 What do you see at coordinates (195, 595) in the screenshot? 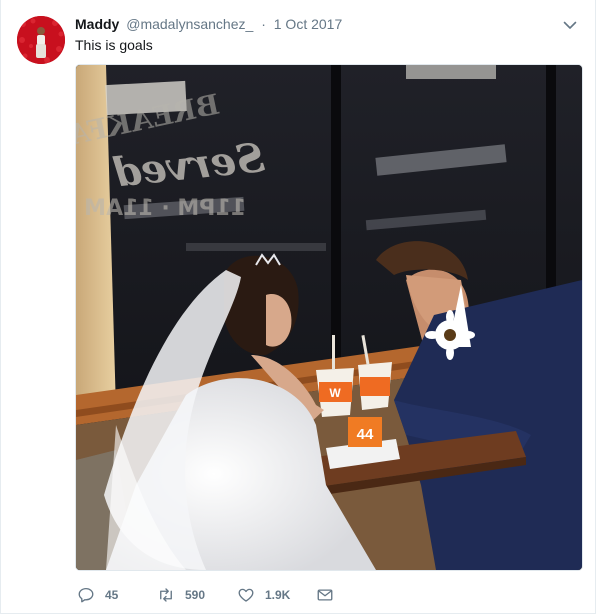
I see `retweet-count: 590` at bounding box center [195, 595].